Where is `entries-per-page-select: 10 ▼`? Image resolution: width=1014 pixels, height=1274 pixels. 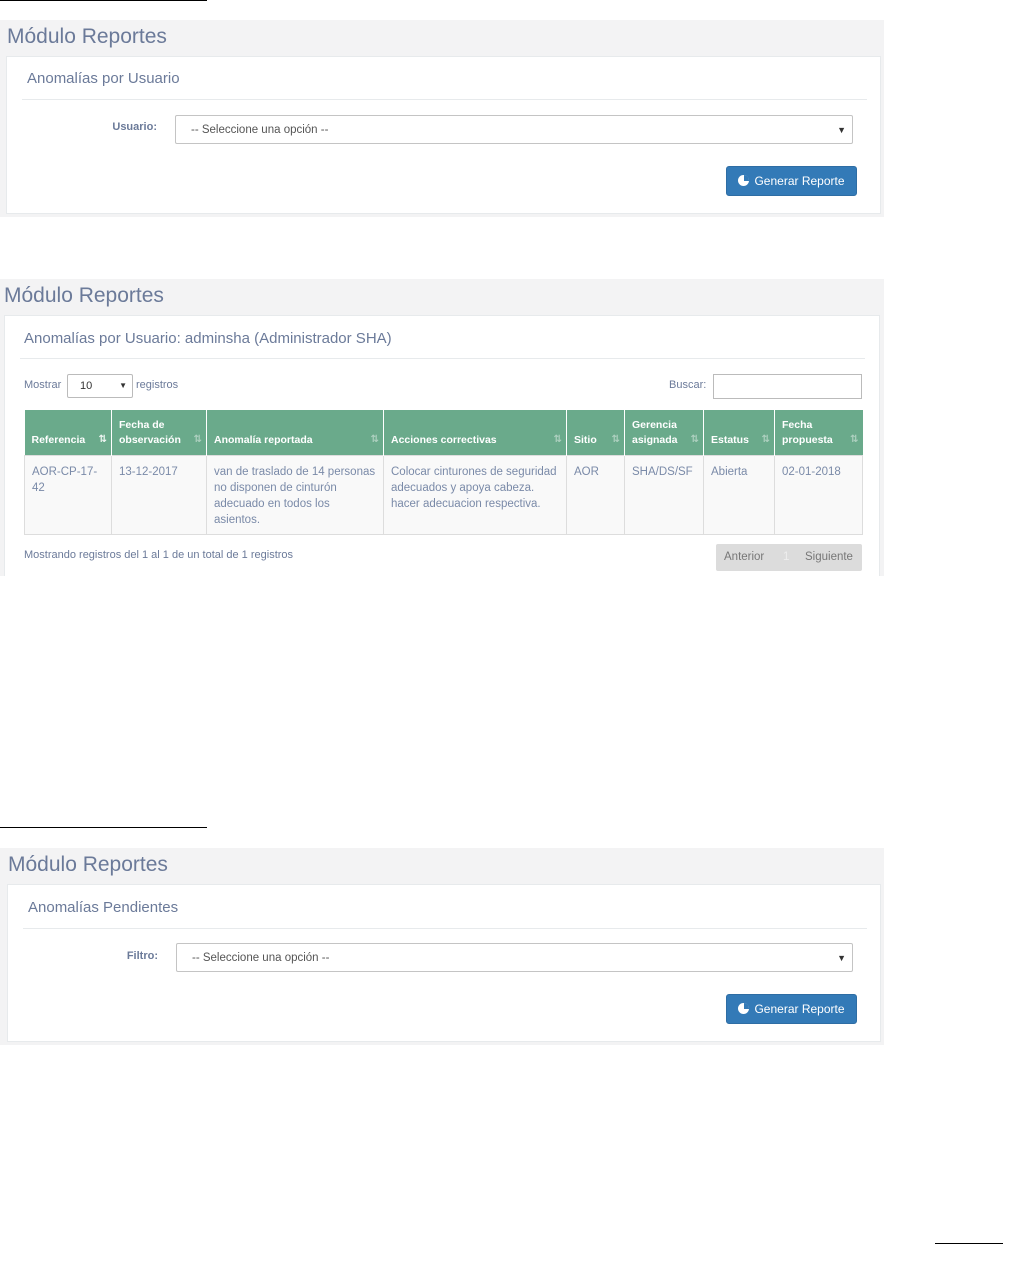 entries-per-page-select: 10 ▼ is located at coordinates (100, 386).